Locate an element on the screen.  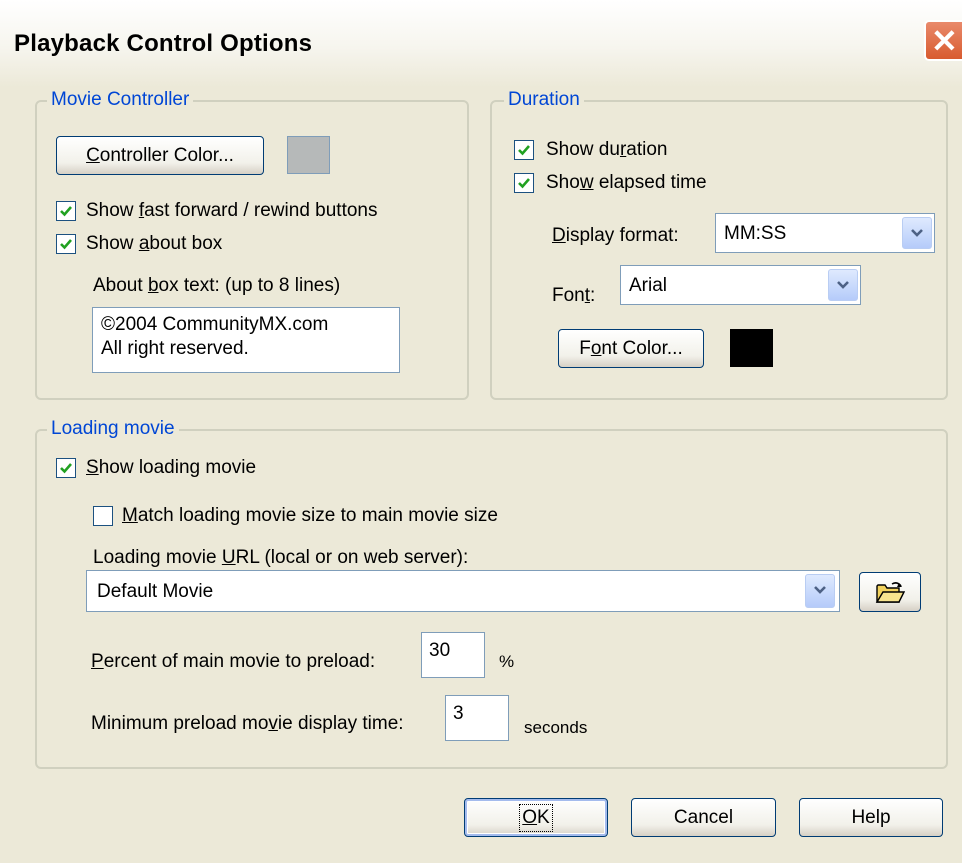
loading-movie-legend: Loading movie is located at coordinates (113, 429).